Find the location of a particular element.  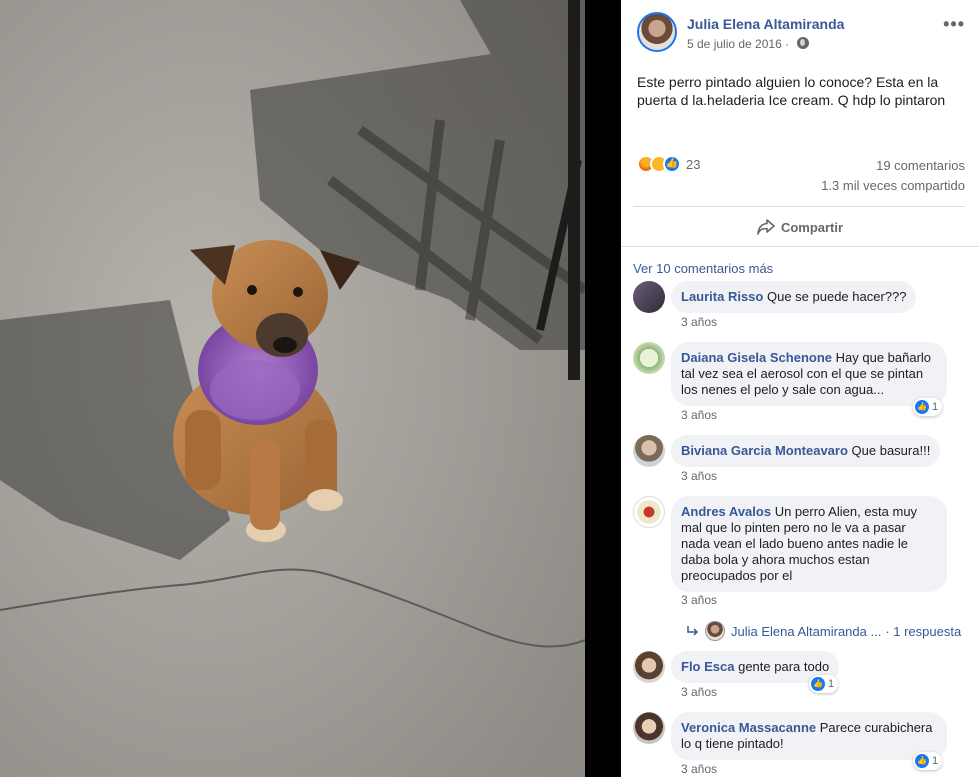

reply-arrow-icon is located at coordinates (693, 631).